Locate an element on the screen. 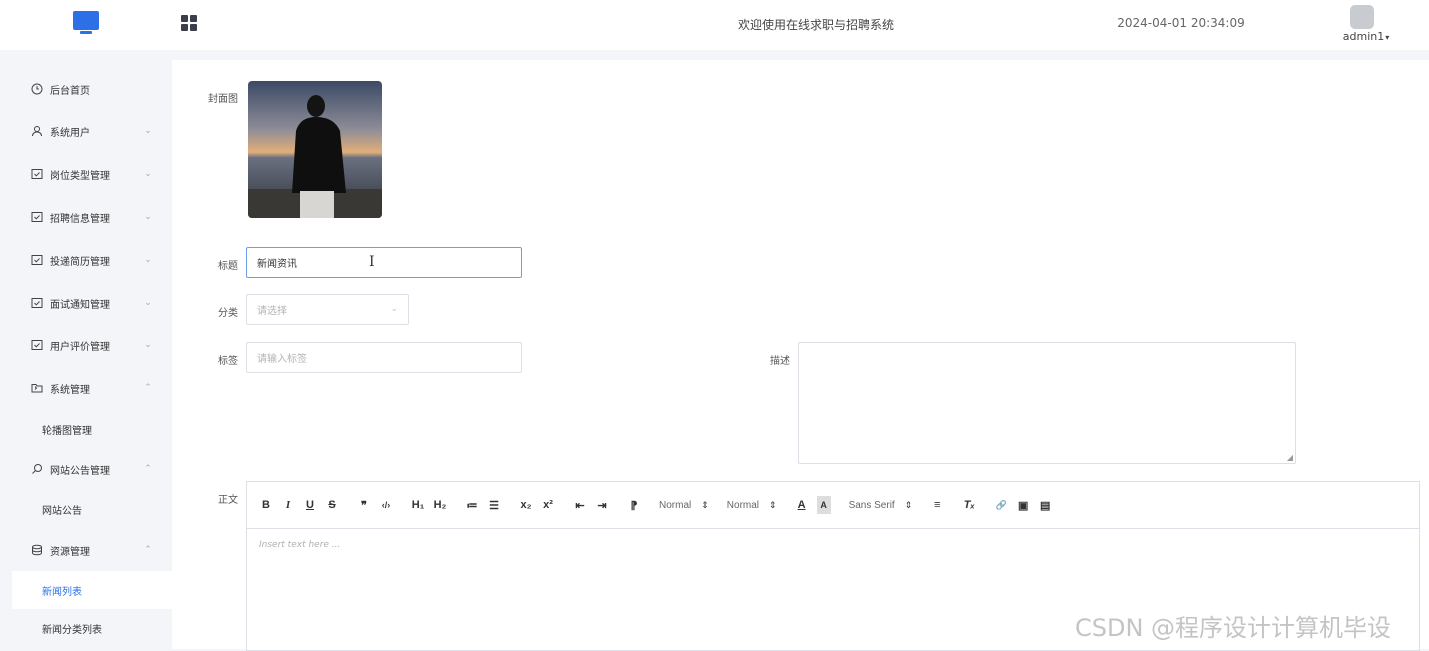 The image size is (1429, 651). user-icon is located at coordinates (36, 131).